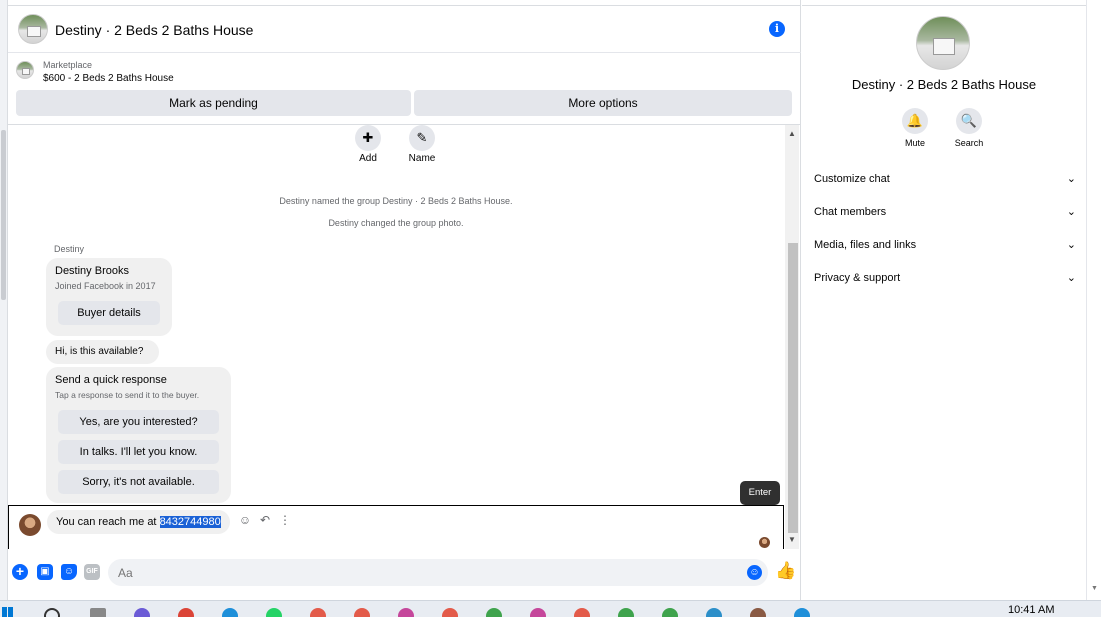 This screenshot has height=617, width=1101. What do you see at coordinates (777, 29) in the screenshot?
I see `info-icon: i` at bounding box center [777, 29].